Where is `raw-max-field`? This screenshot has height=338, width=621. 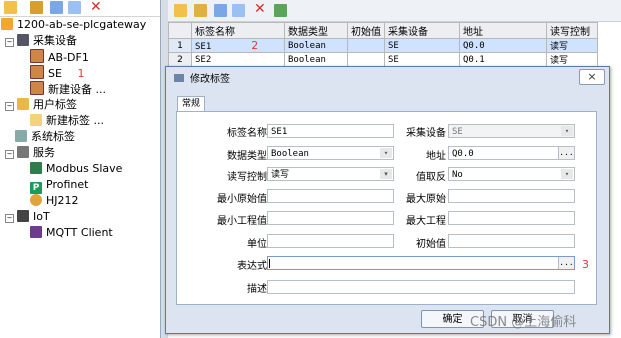 raw-max-field is located at coordinates (511, 196).